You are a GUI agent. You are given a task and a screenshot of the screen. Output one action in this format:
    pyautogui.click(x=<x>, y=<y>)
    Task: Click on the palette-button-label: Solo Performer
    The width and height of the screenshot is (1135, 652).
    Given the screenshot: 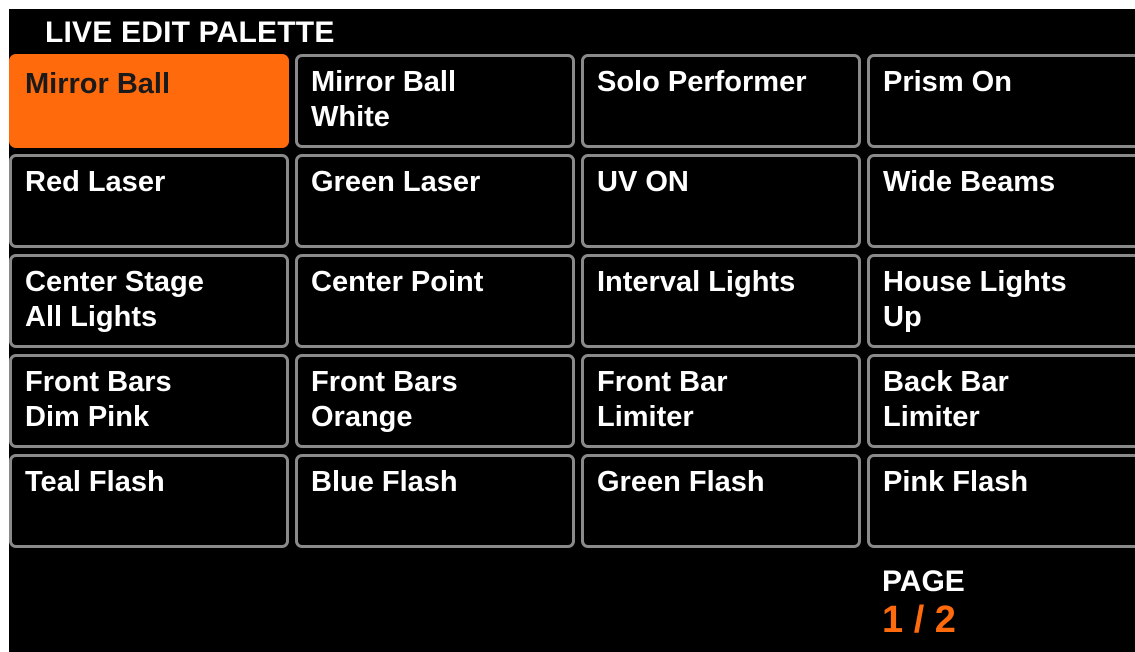 What is the action you would take?
    pyautogui.click(x=702, y=82)
    